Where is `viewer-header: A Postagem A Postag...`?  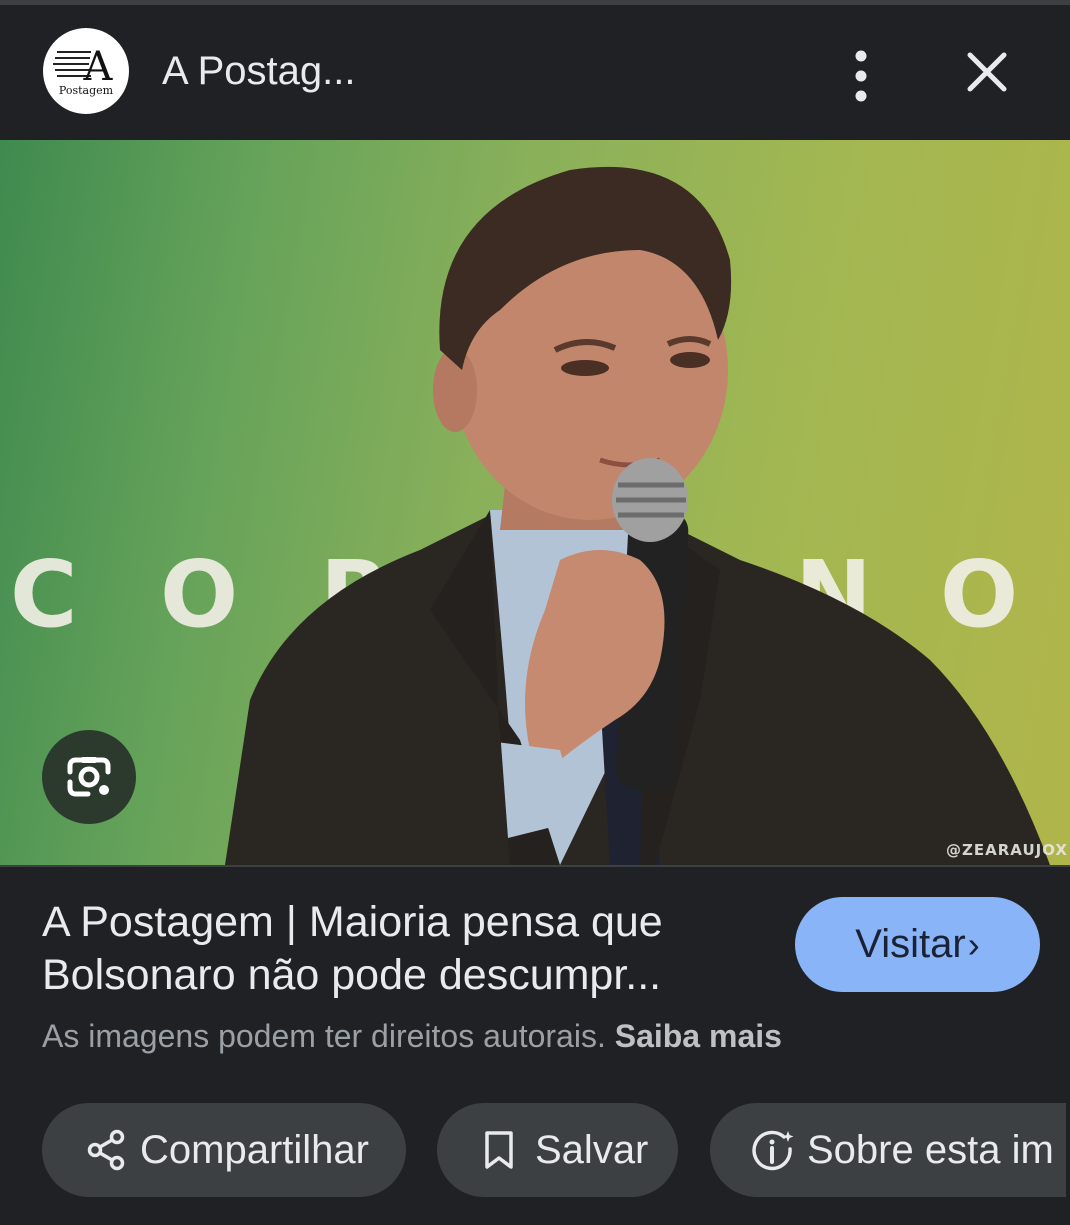
viewer-header: A Postagem A Postag... is located at coordinates (535, 72).